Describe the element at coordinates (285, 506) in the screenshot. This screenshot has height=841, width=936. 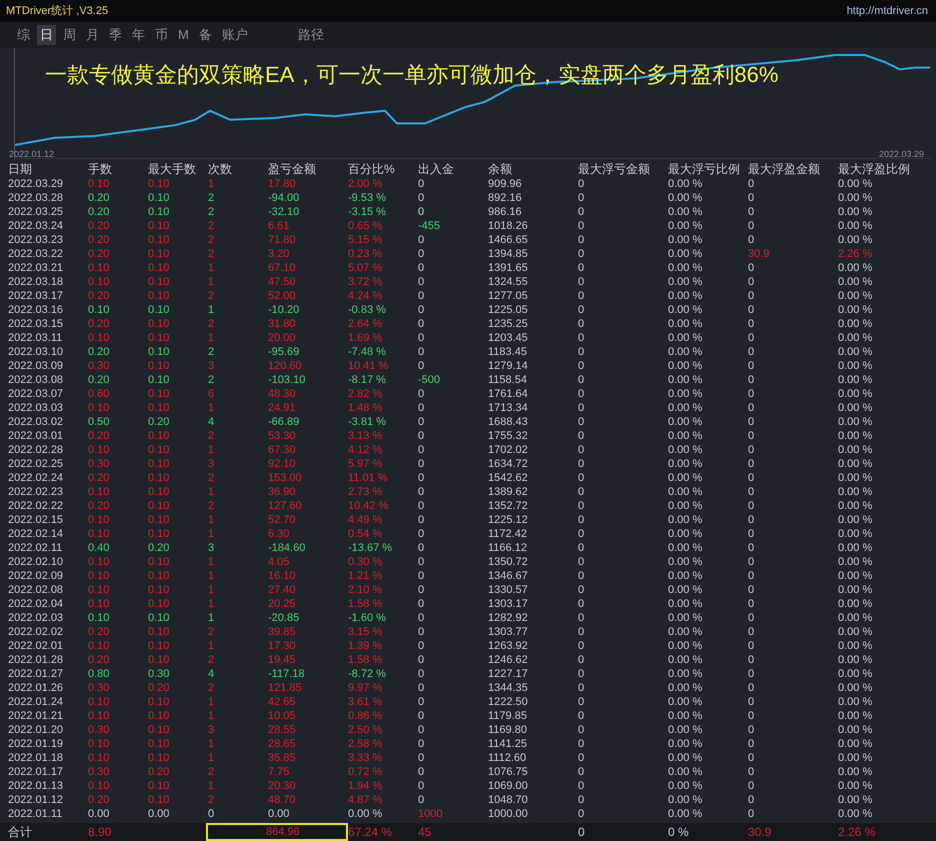
I see `table-cell-text: 127.60` at that location.